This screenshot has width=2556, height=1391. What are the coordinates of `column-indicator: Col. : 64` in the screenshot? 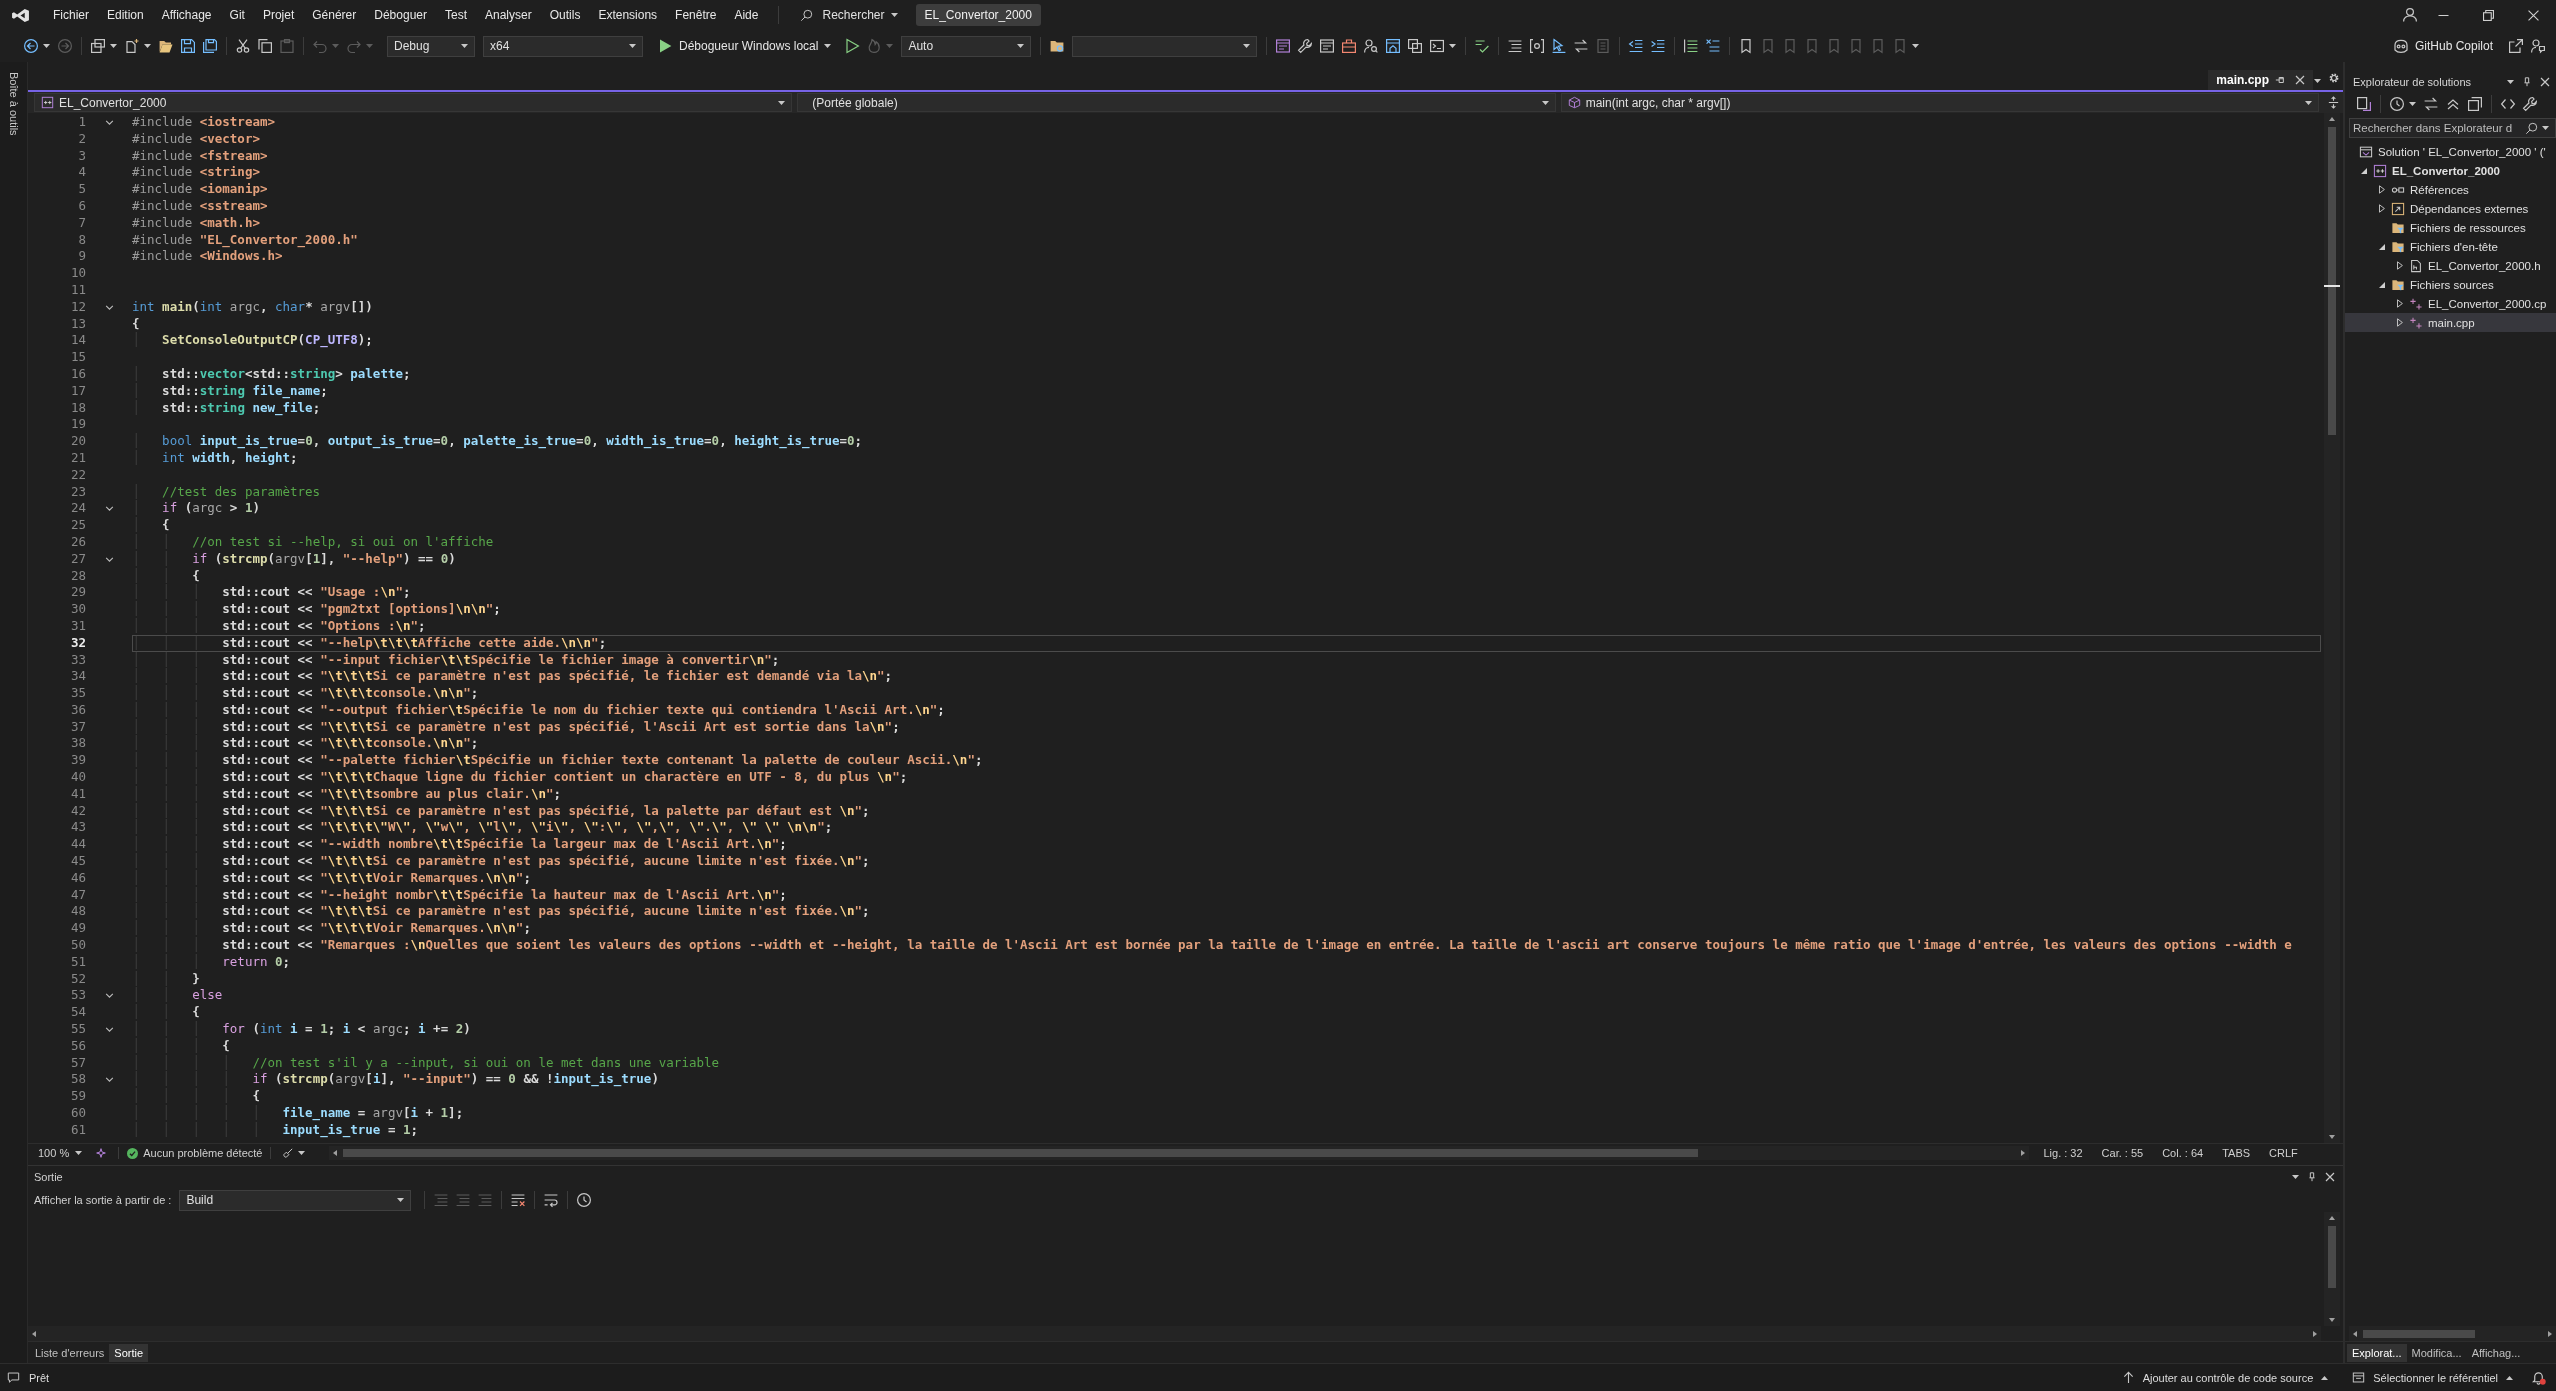 It's located at (2183, 1153).